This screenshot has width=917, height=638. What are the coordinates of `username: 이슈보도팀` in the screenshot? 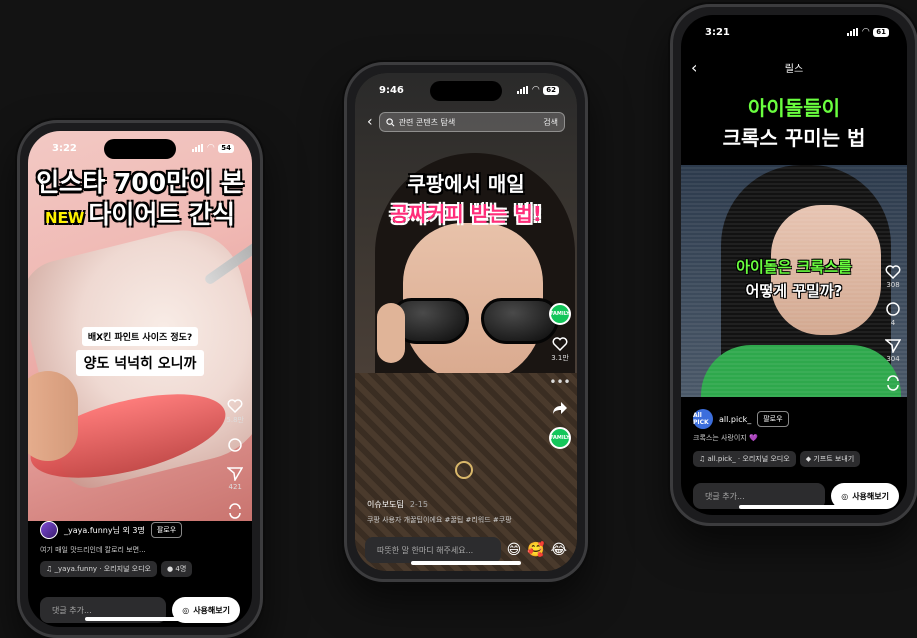 It's located at (385, 504).